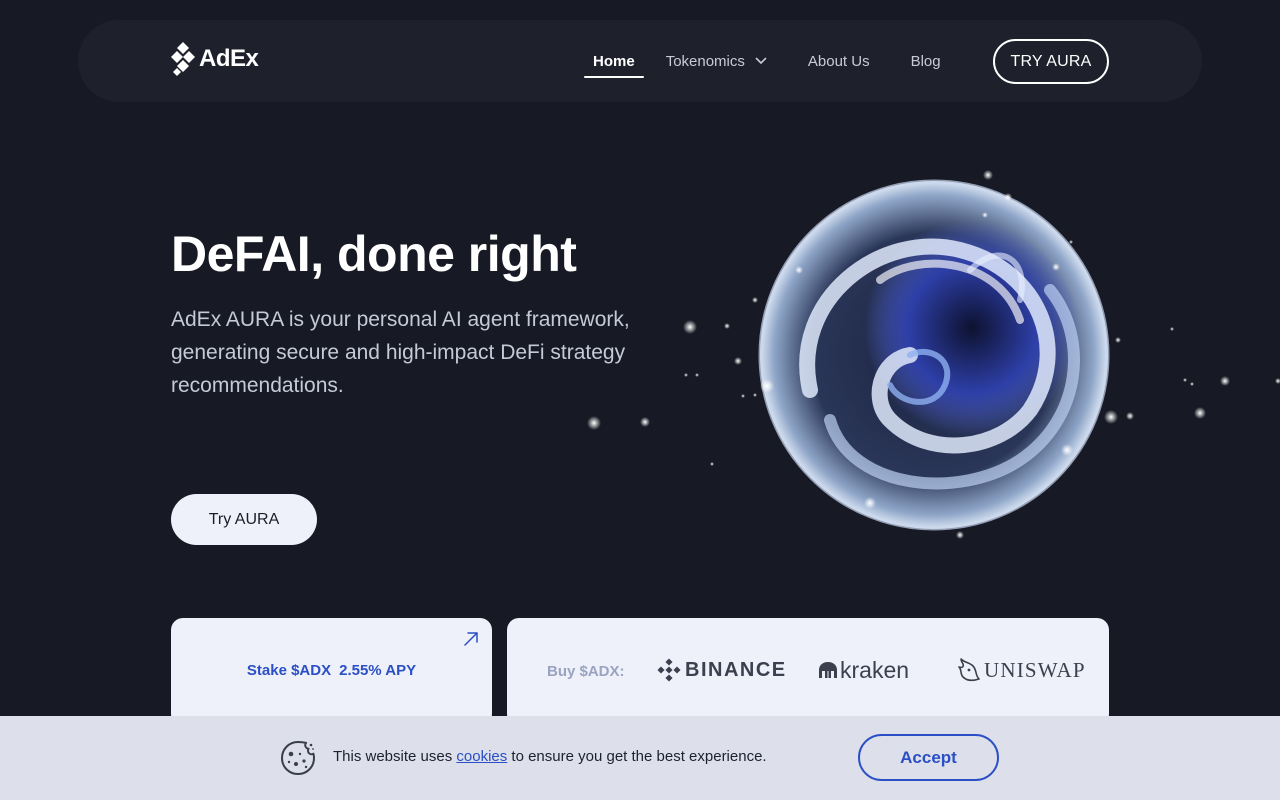 The image size is (1280, 800). I want to click on stake-apy: 2.55% APY, so click(378, 670).